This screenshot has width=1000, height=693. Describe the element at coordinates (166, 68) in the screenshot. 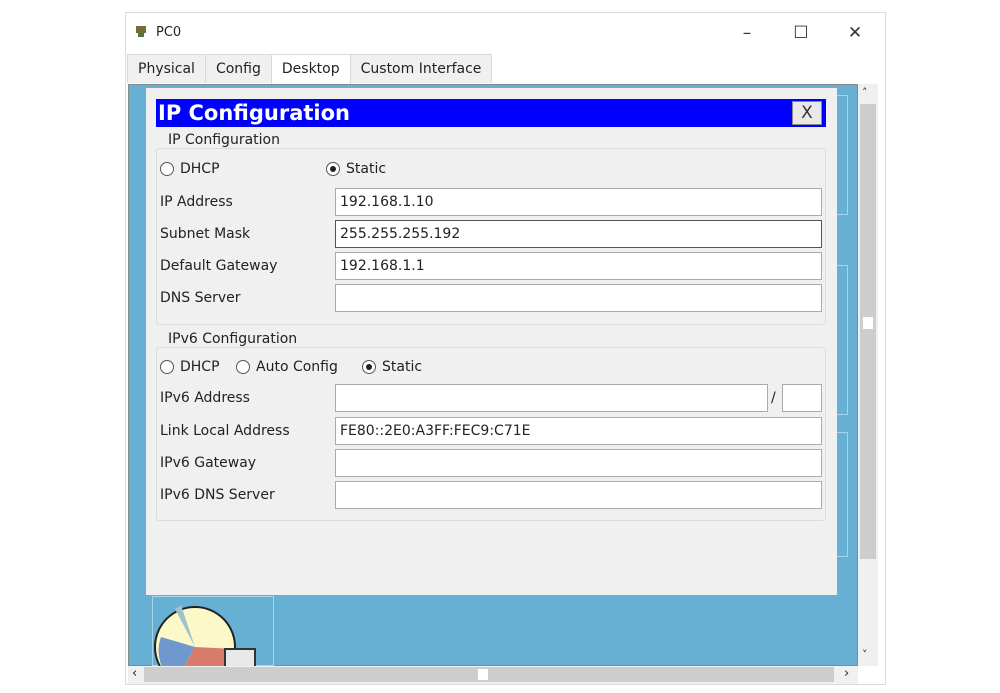

I see `tab-physical: Physical` at that location.